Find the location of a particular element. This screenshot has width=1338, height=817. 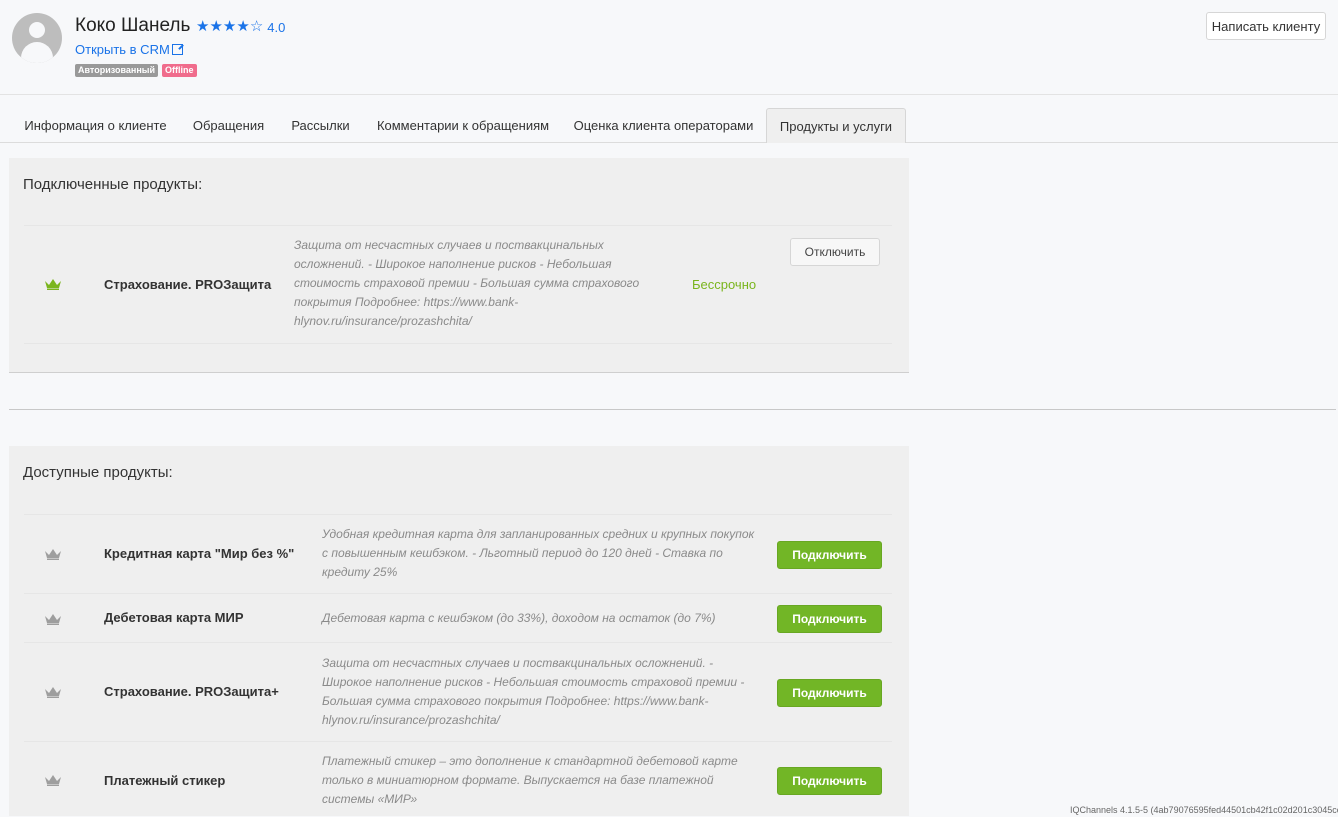

avatar is located at coordinates (37, 38).